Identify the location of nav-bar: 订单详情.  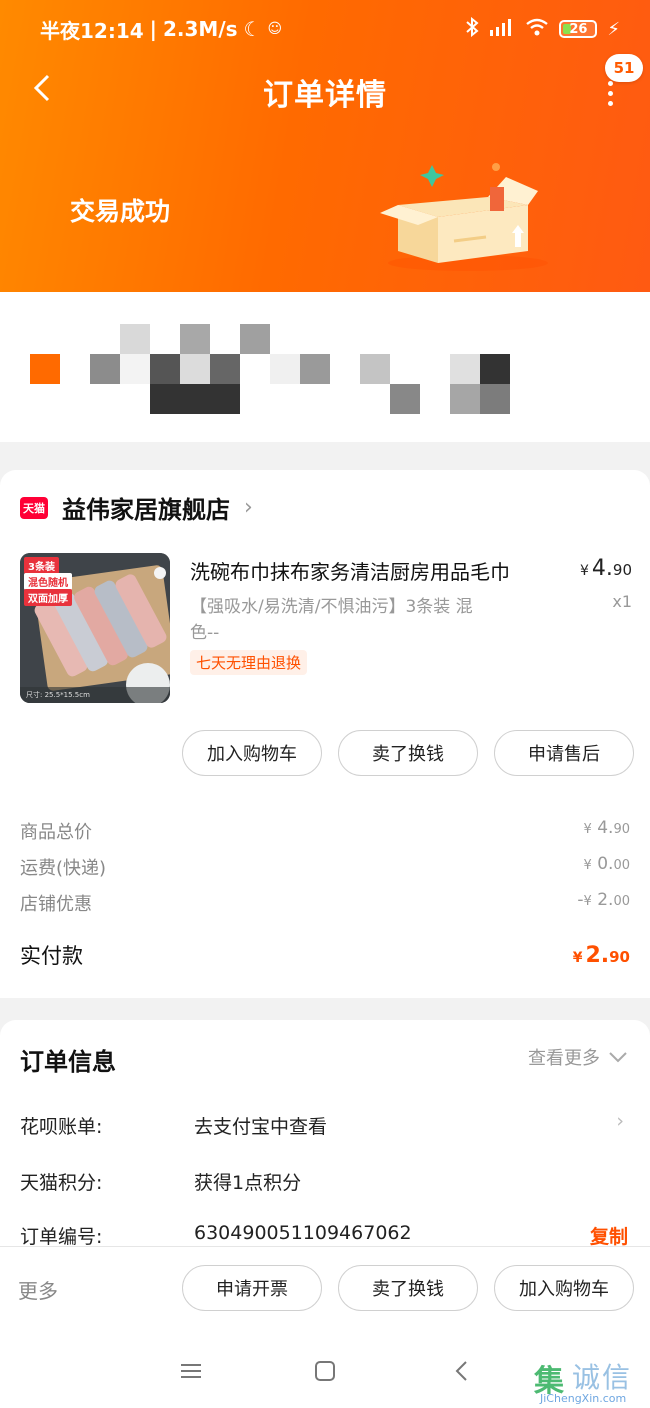
(325, 89).